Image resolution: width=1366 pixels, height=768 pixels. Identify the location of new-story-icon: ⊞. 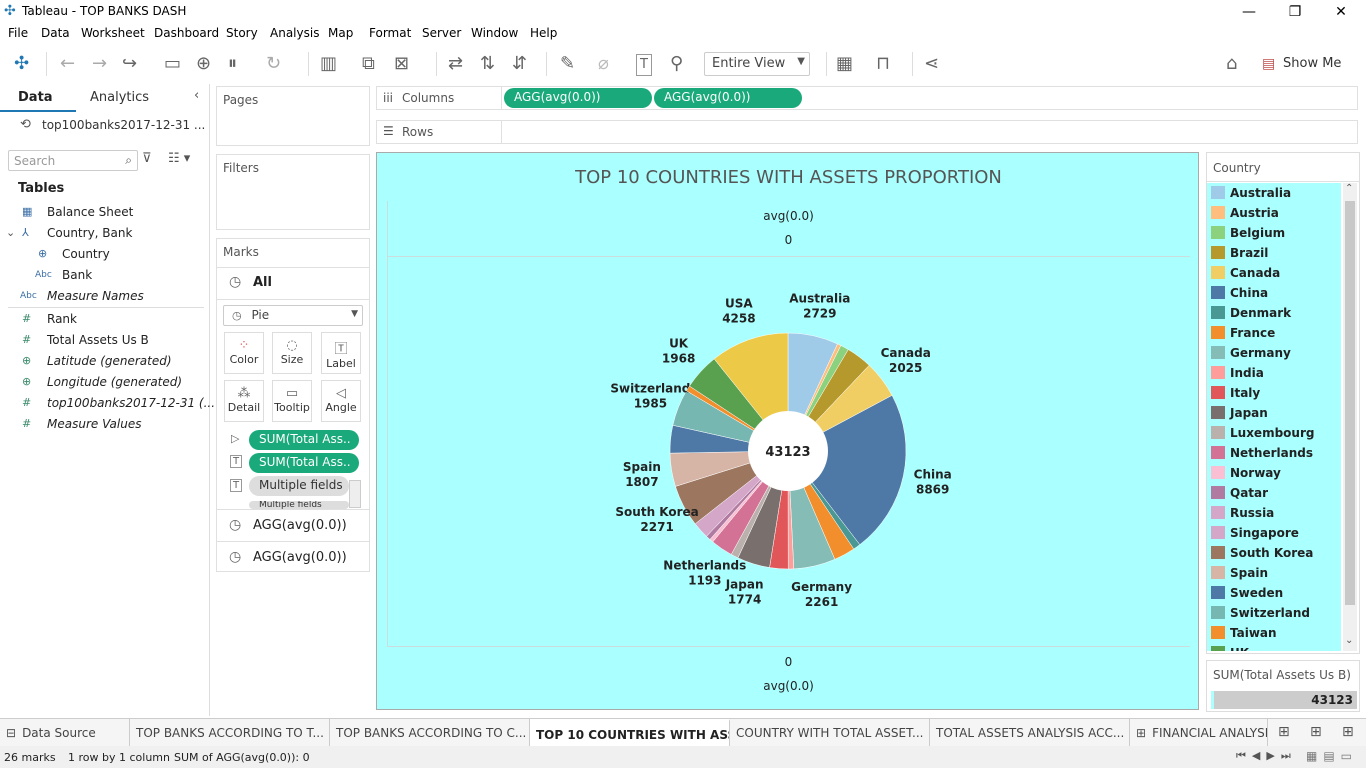
(1348, 732).